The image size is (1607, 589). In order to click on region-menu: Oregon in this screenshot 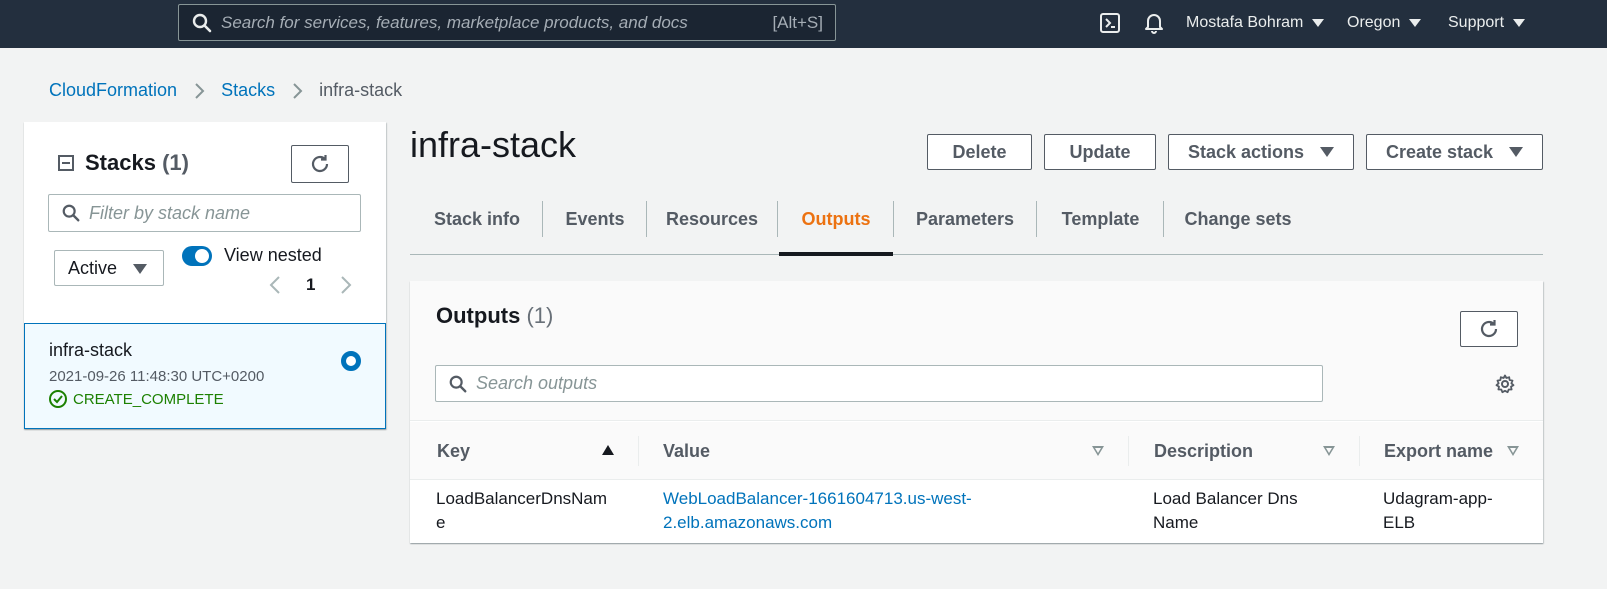, I will do `click(1384, 23)`.